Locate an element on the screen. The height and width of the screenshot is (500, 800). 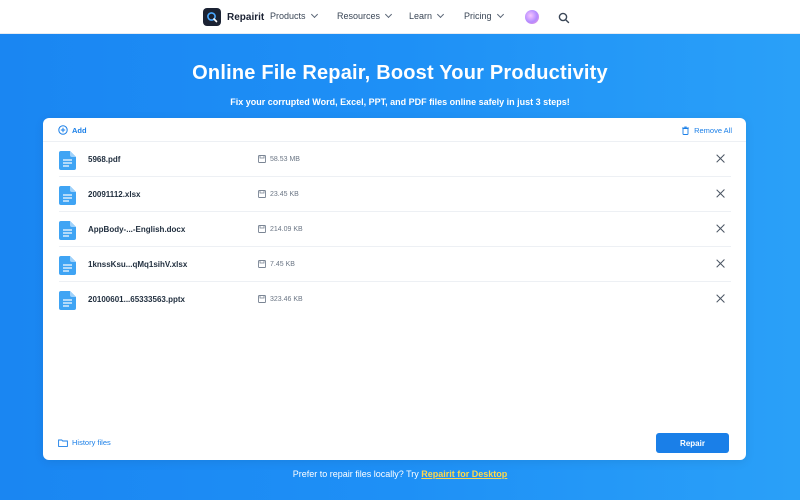
file-name: 20100601...65333563.pptx is located at coordinates (136, 299).